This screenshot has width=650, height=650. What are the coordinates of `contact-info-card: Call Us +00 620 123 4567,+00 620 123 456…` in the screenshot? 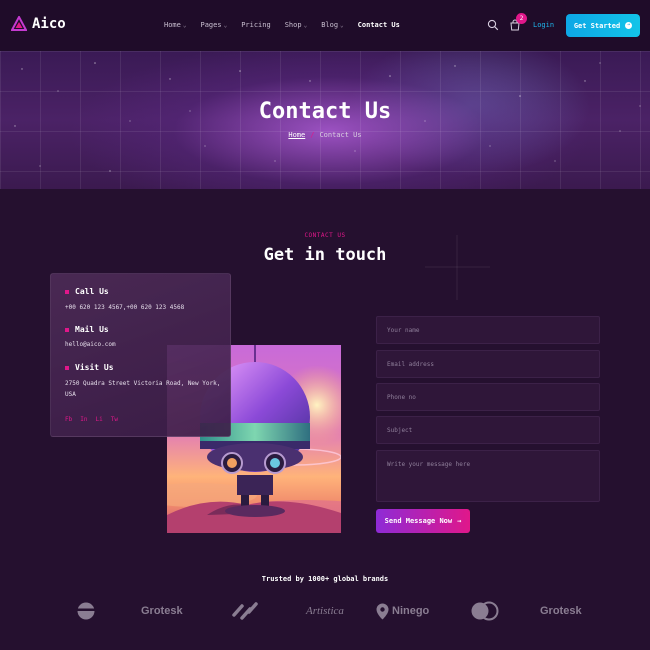 It's located at (140, 355).